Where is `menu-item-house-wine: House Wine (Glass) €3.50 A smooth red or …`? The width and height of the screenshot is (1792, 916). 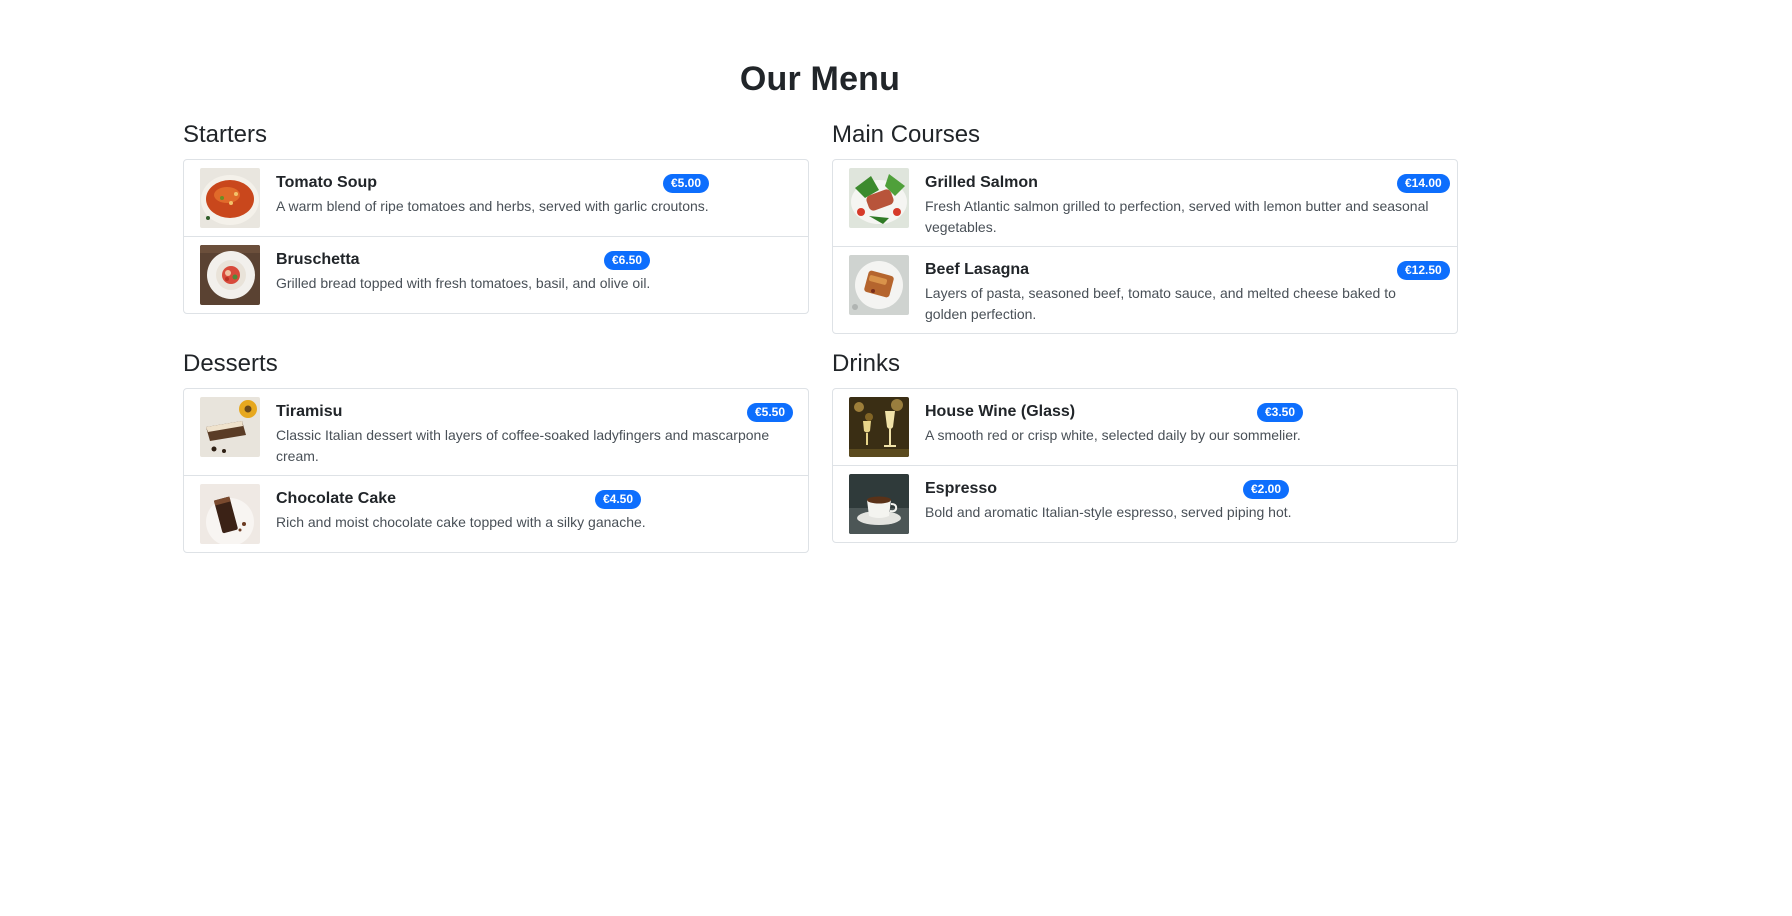
menu-item-house-wine: House Wine (Glass) €3.50 A smooth red or … is located at coordinates (1145, 427).